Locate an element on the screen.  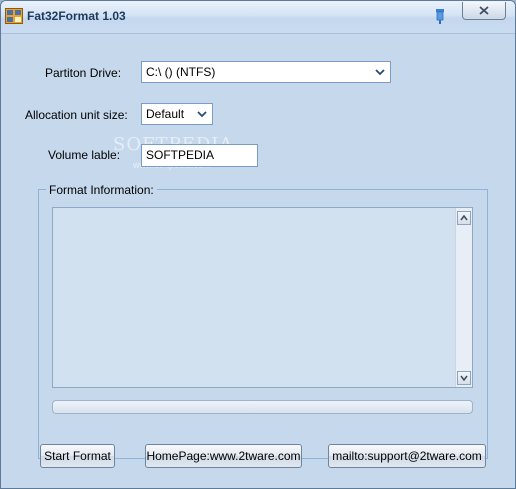
homepage-label: HomePage:www.2tware.com is located at coordinates (223, 456).